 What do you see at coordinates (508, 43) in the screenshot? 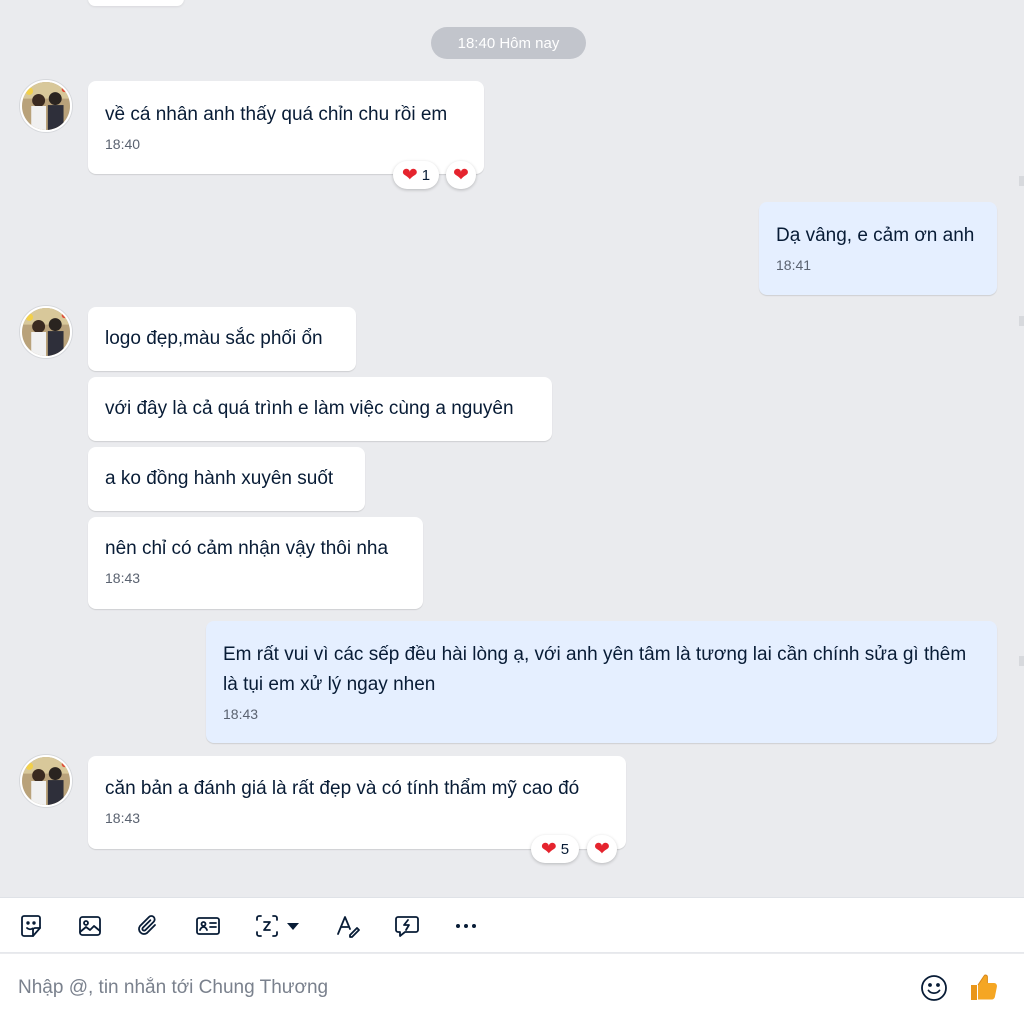
I see `date-separator: 18:40 Hôm nay` at bounding box center [508, 43].